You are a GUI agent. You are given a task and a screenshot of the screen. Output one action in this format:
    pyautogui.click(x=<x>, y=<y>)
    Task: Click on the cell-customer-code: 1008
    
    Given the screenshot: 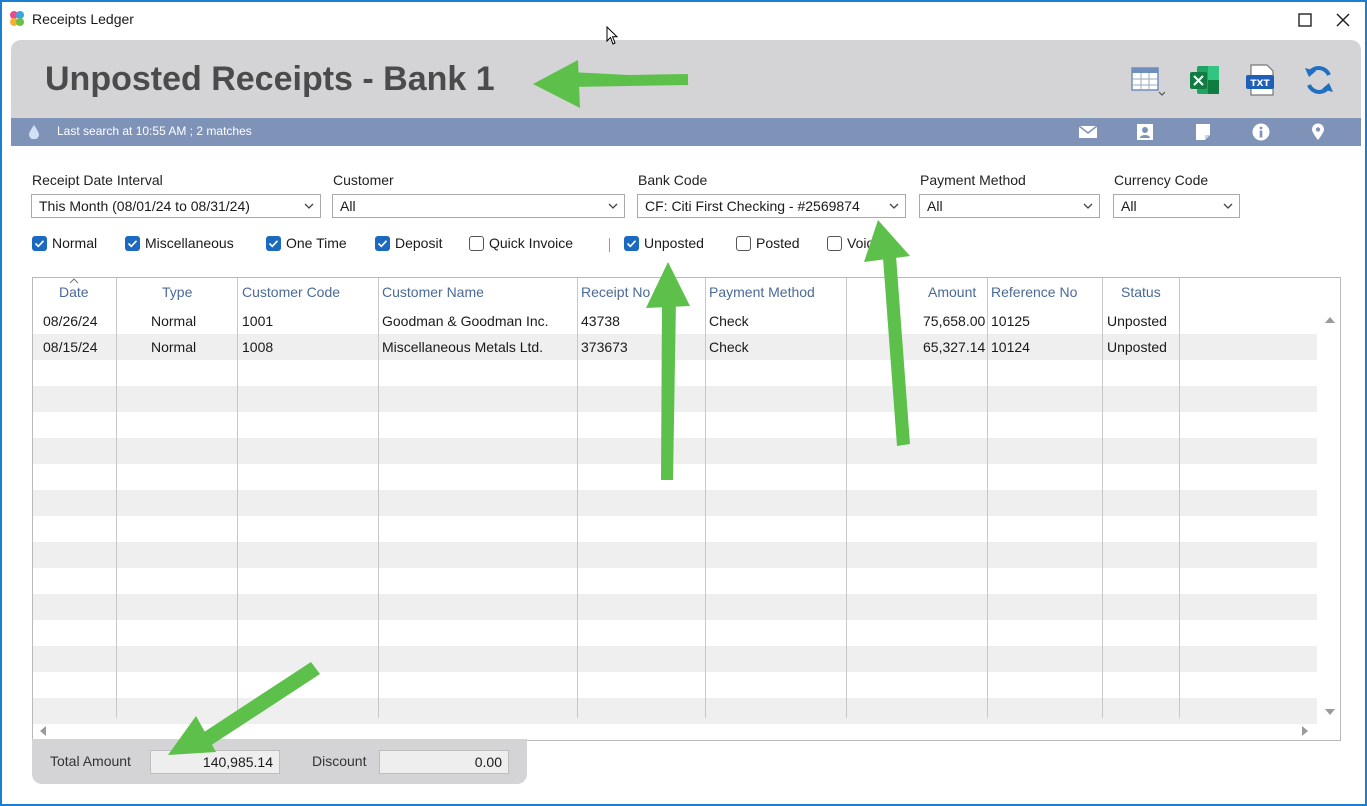 What is the action you would take?
    pyautogui.click(x=258, y=347)
    